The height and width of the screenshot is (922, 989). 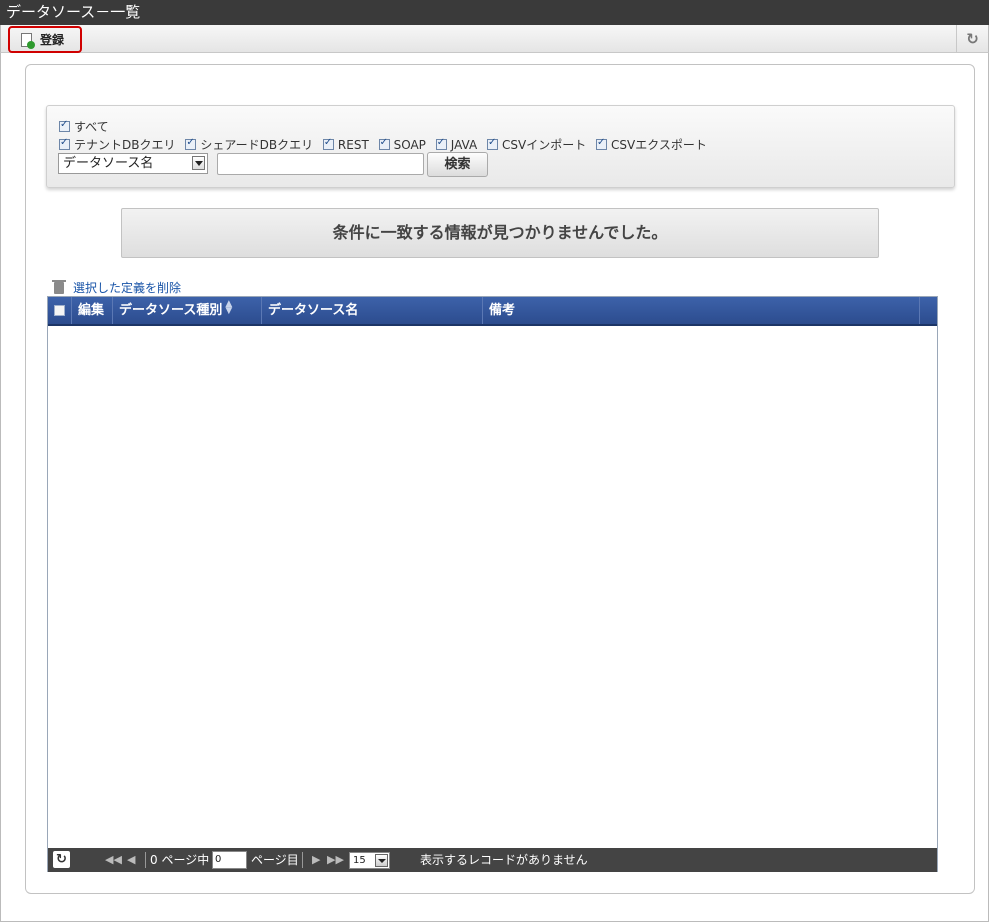 I want to click on refresh-icon: ↻, so click(x=61, y=859).